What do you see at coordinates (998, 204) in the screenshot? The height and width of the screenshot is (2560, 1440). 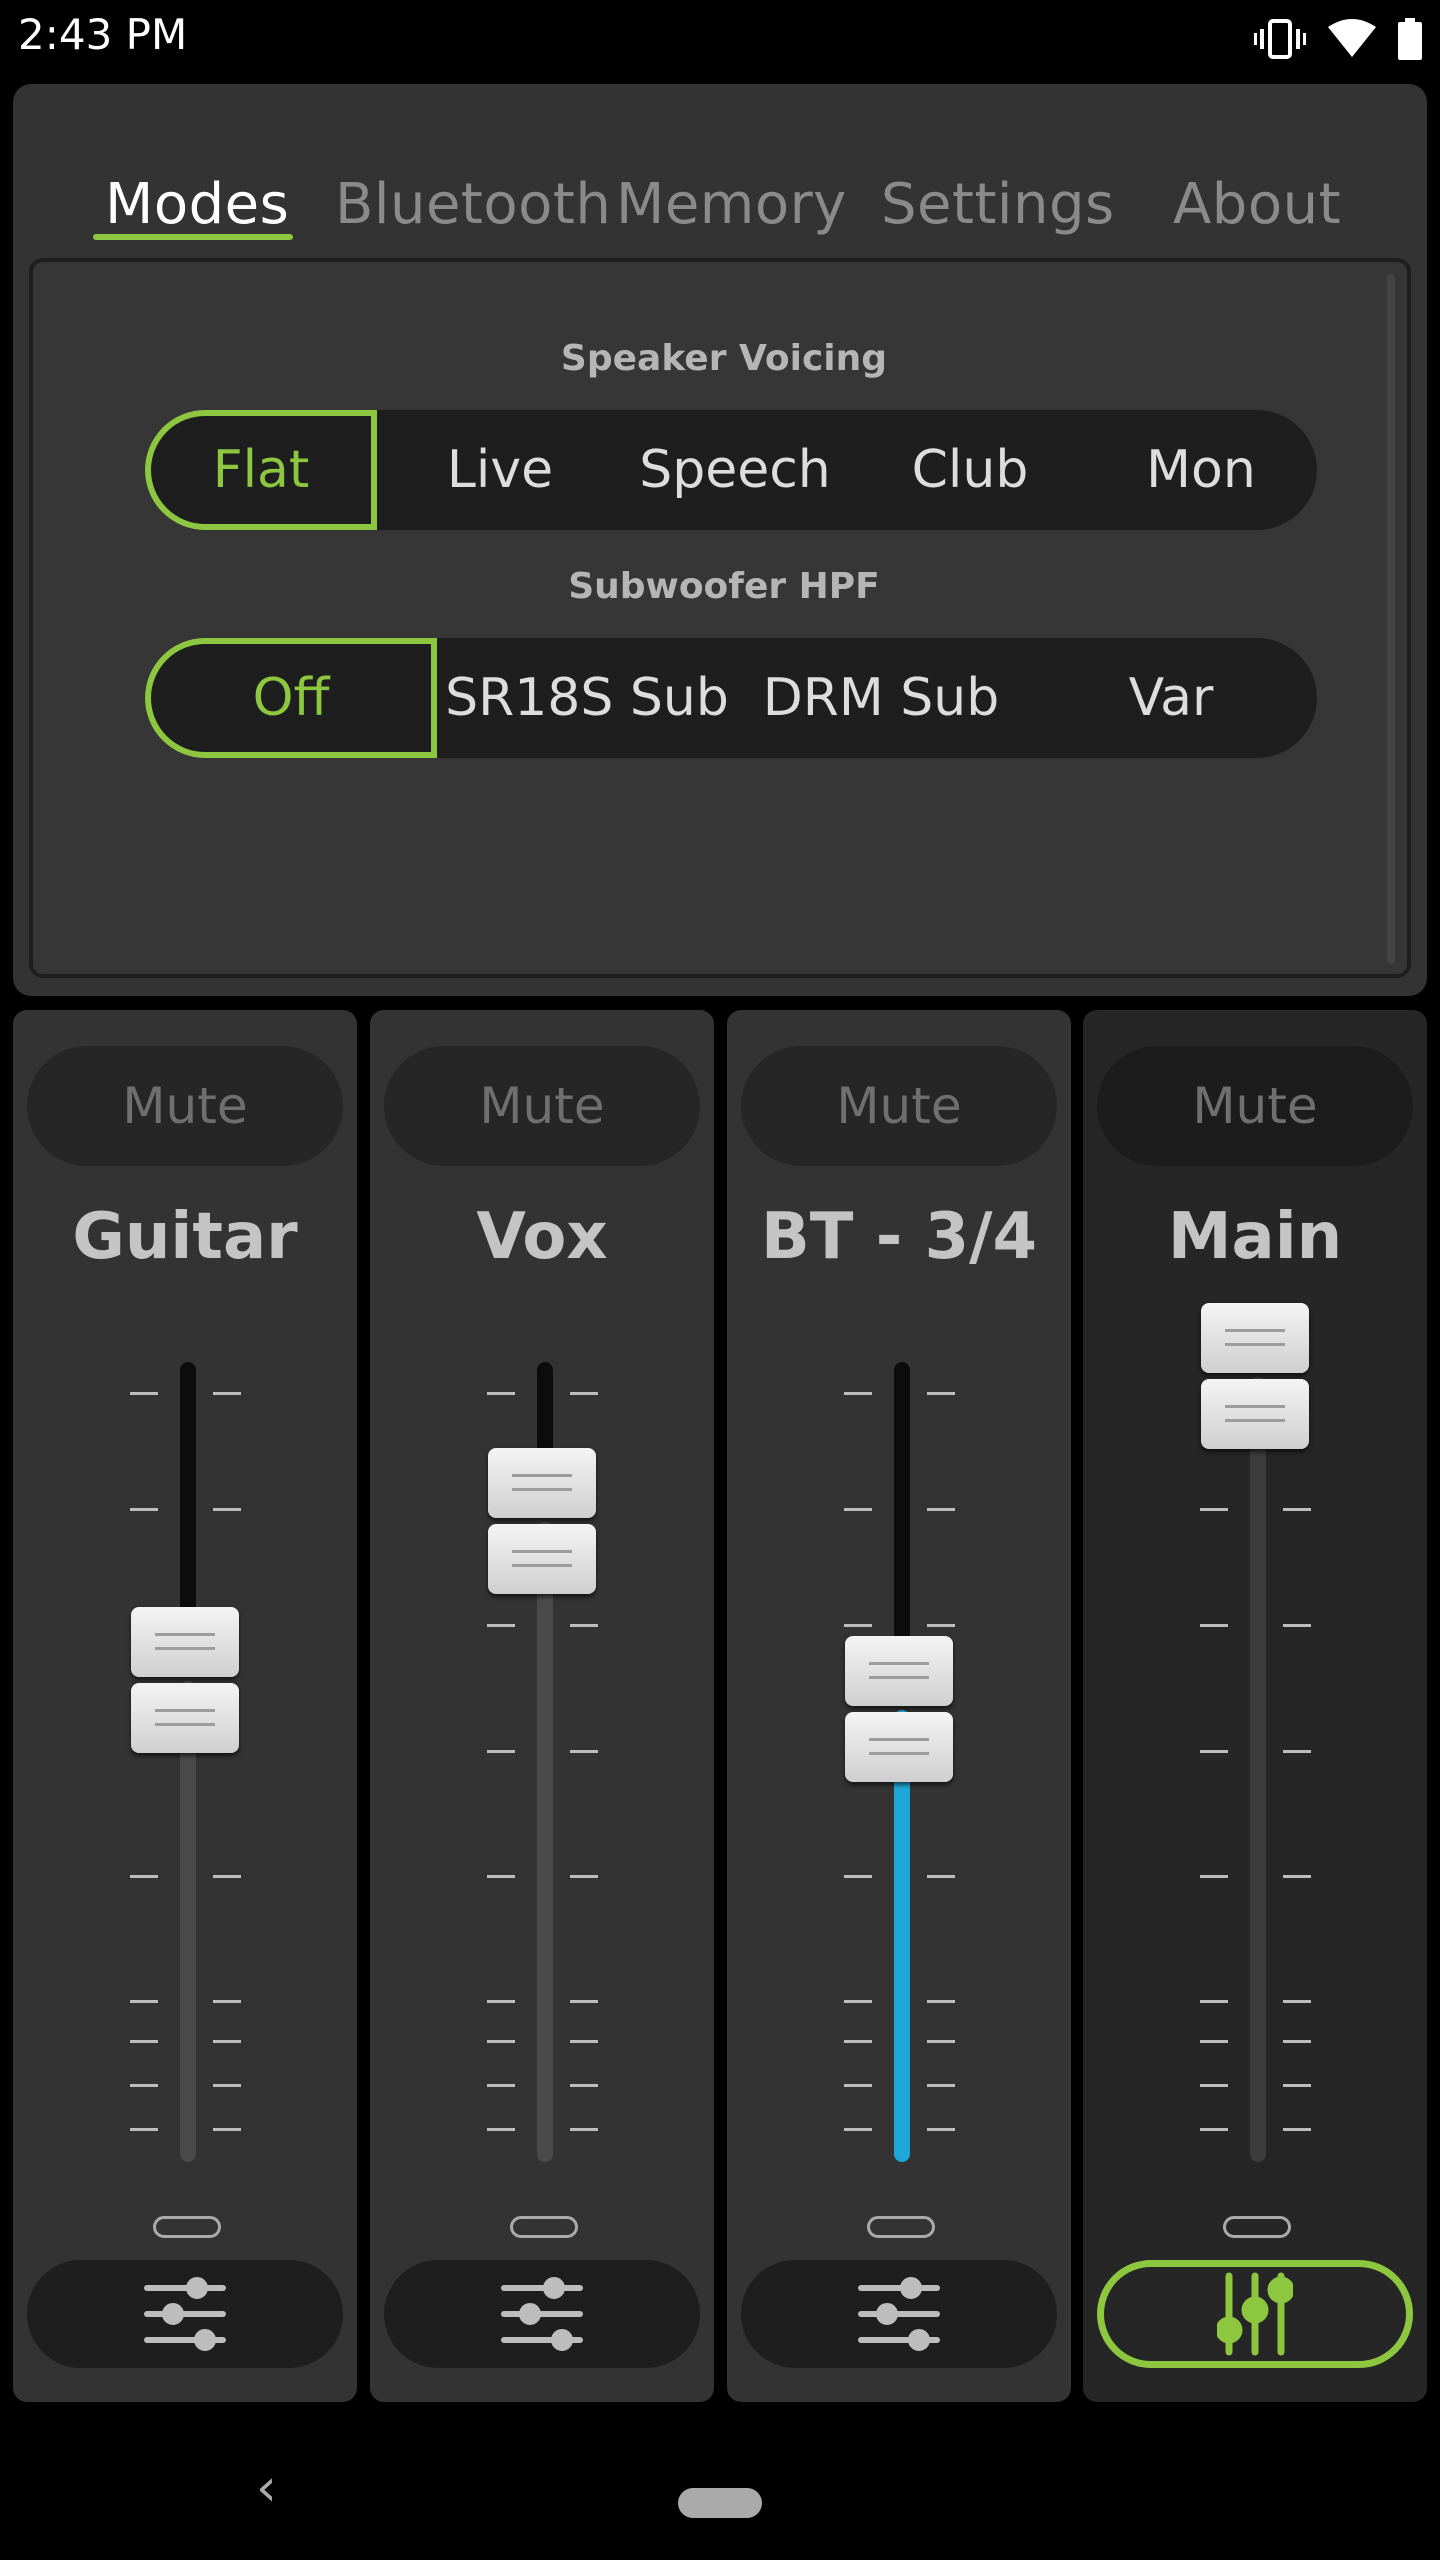 I see `tab-settings: Settings` at bounding box center [998, 204].